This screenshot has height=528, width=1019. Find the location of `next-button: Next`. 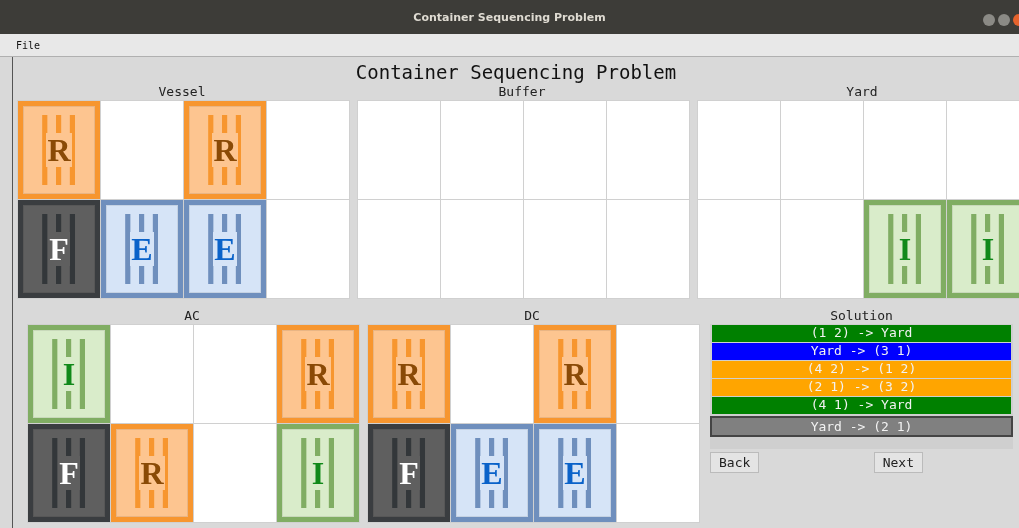

next-button: Next is located at coordinates (898, 462).